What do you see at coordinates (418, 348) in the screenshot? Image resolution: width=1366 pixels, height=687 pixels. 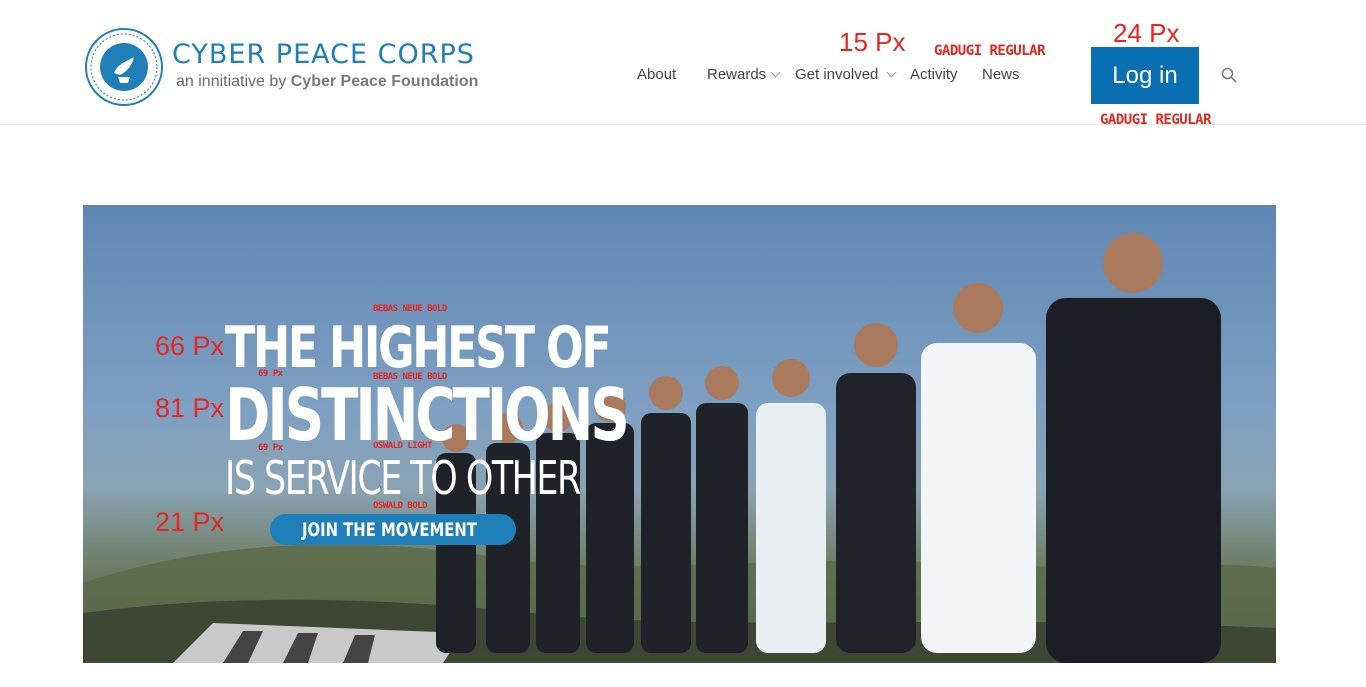 I see `hero-heading-line1: THE HIGHEST OF` at bounding box center [418, 348].